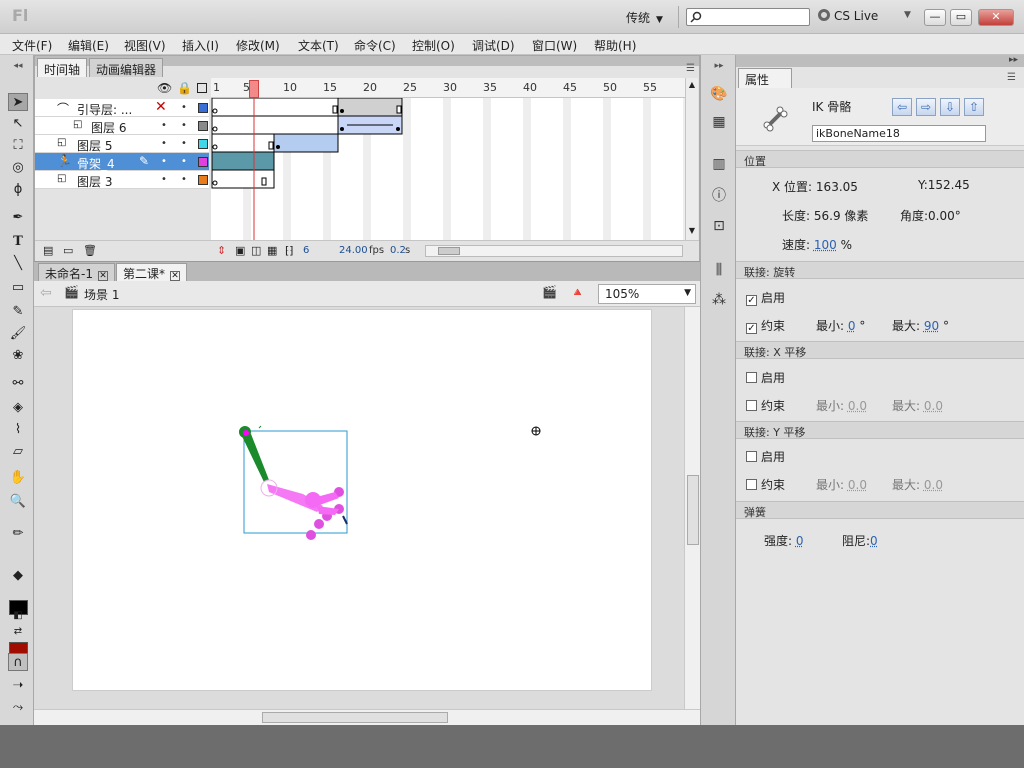  What do you see at coordinates (122, 162) in the screenshot?
I see `layer-armature-4: 🏃 骨架_4 ✎ • •` at bounding box center [122, 162].